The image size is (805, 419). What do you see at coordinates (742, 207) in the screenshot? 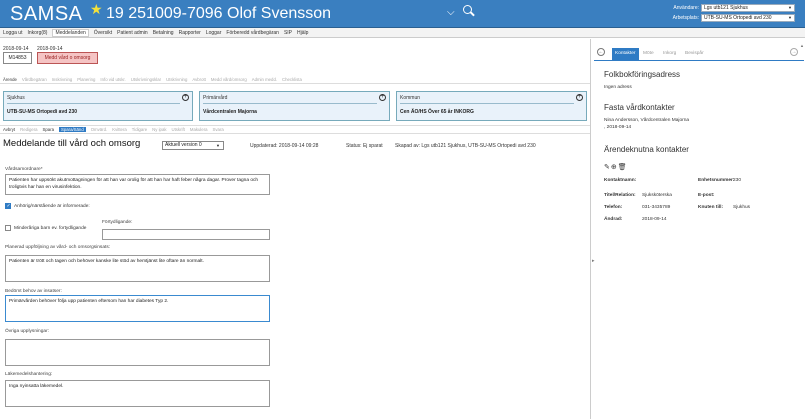
I see `linked-to-value: Sjukhus` at bounding box center [742, 207].